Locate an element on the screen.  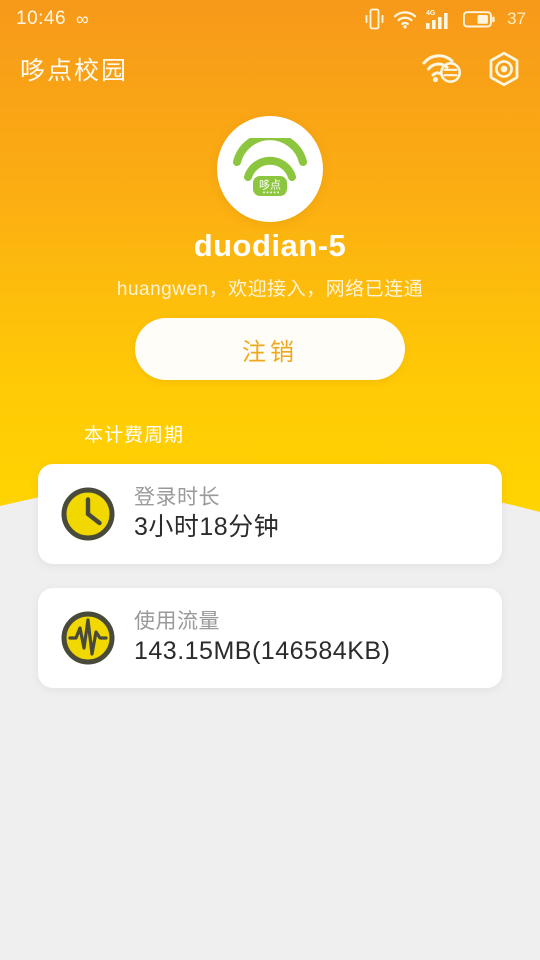
logo-glyph: 哆点 is located at coordinates (270, 167).